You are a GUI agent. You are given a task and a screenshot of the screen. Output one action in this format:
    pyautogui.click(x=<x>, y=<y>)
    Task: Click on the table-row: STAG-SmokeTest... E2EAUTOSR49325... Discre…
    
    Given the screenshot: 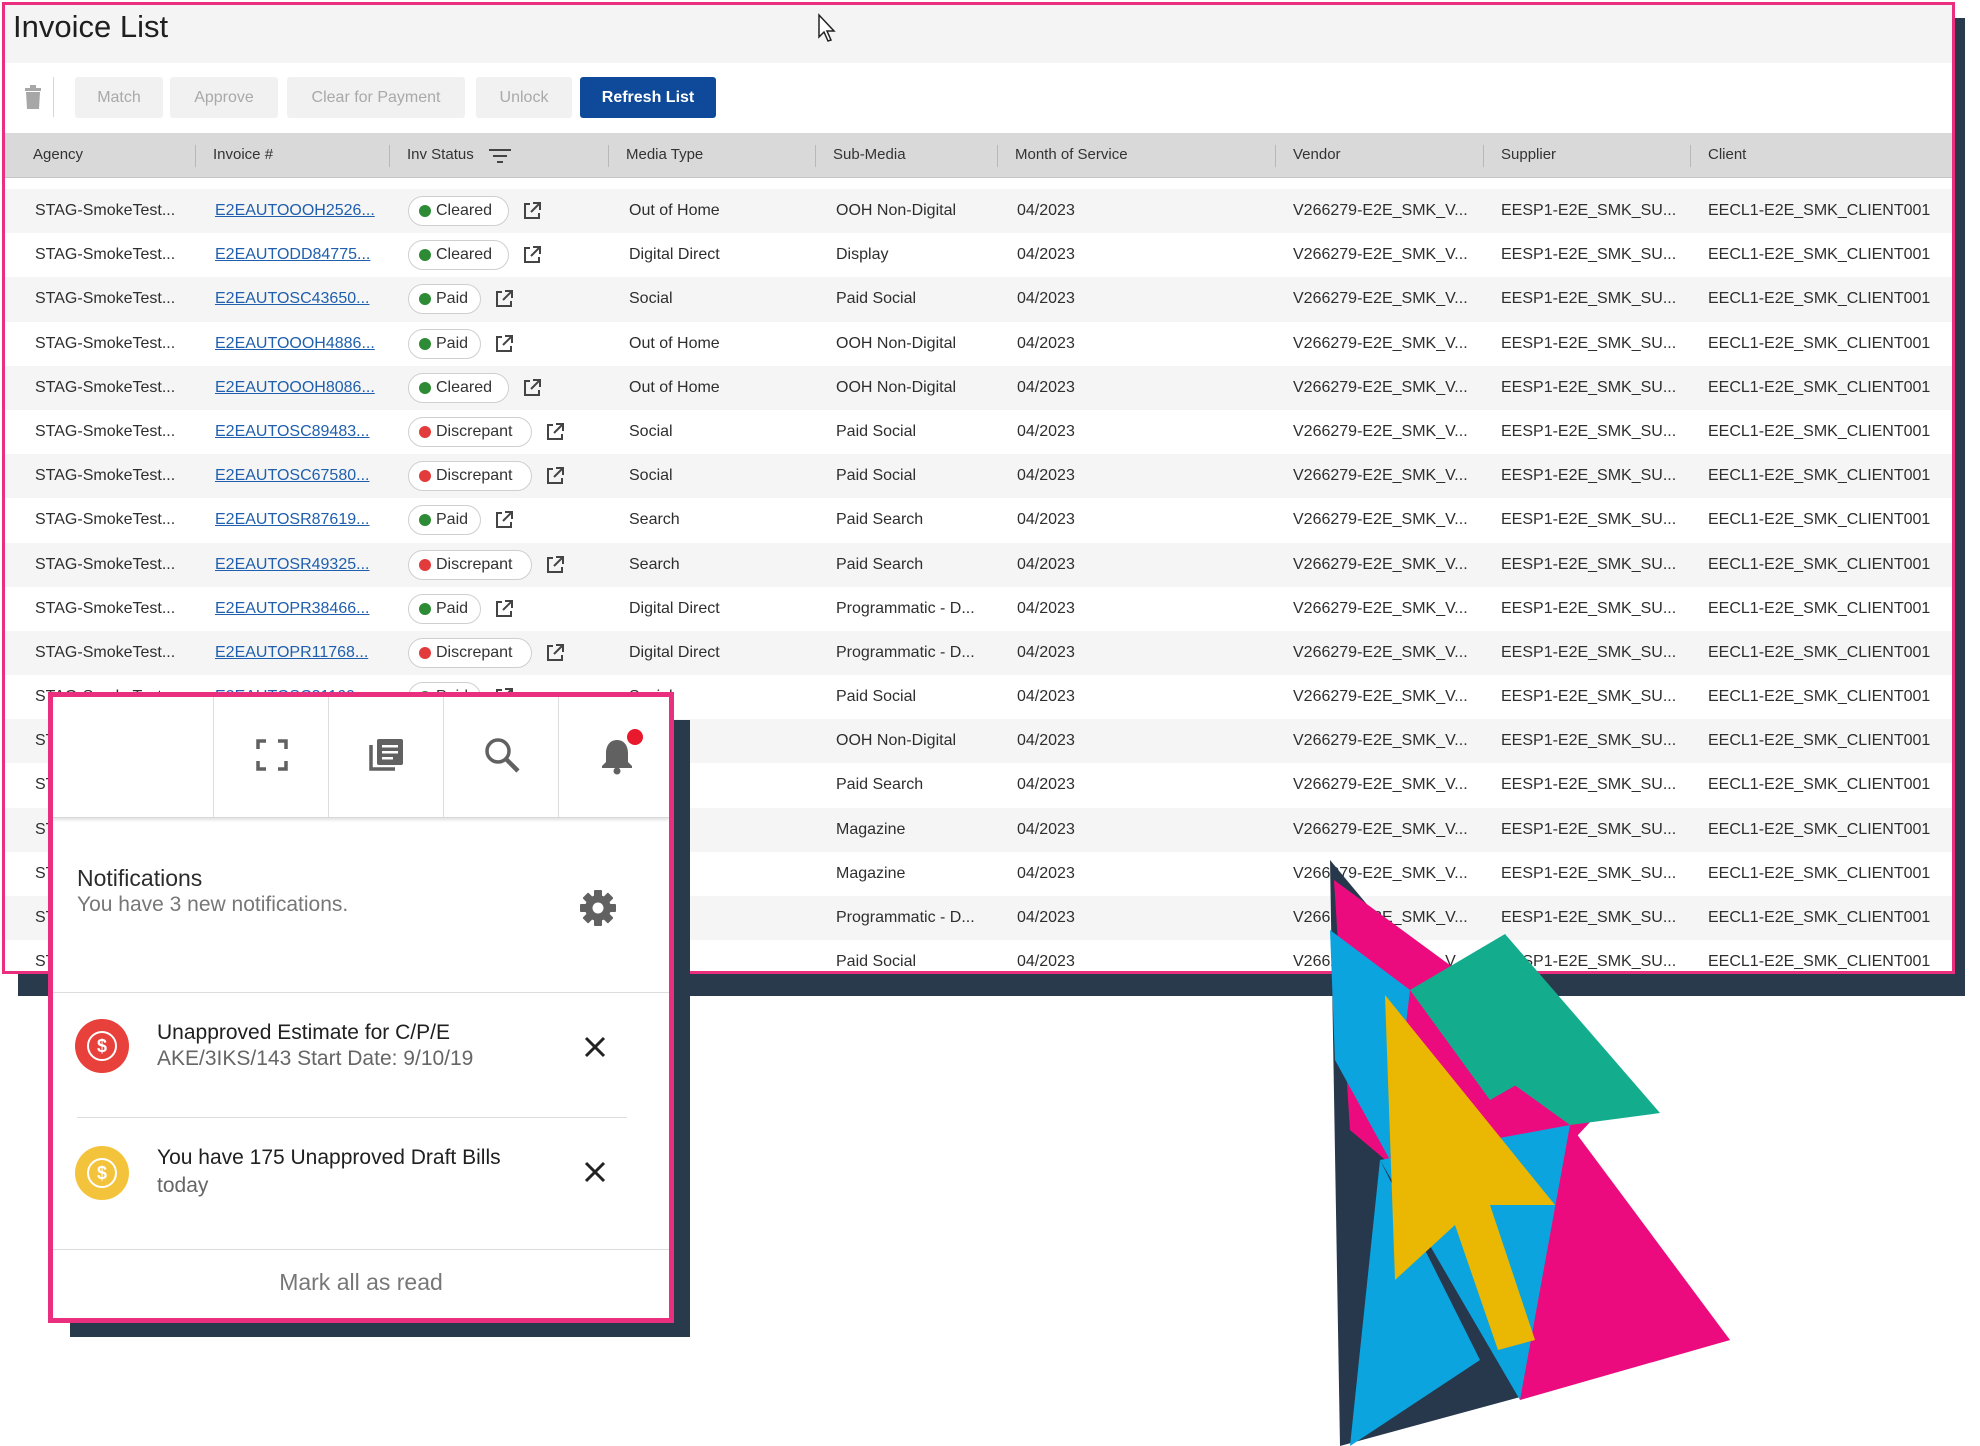 What is the action you would take?
    pyautogui.click(x=978, y=564)
    